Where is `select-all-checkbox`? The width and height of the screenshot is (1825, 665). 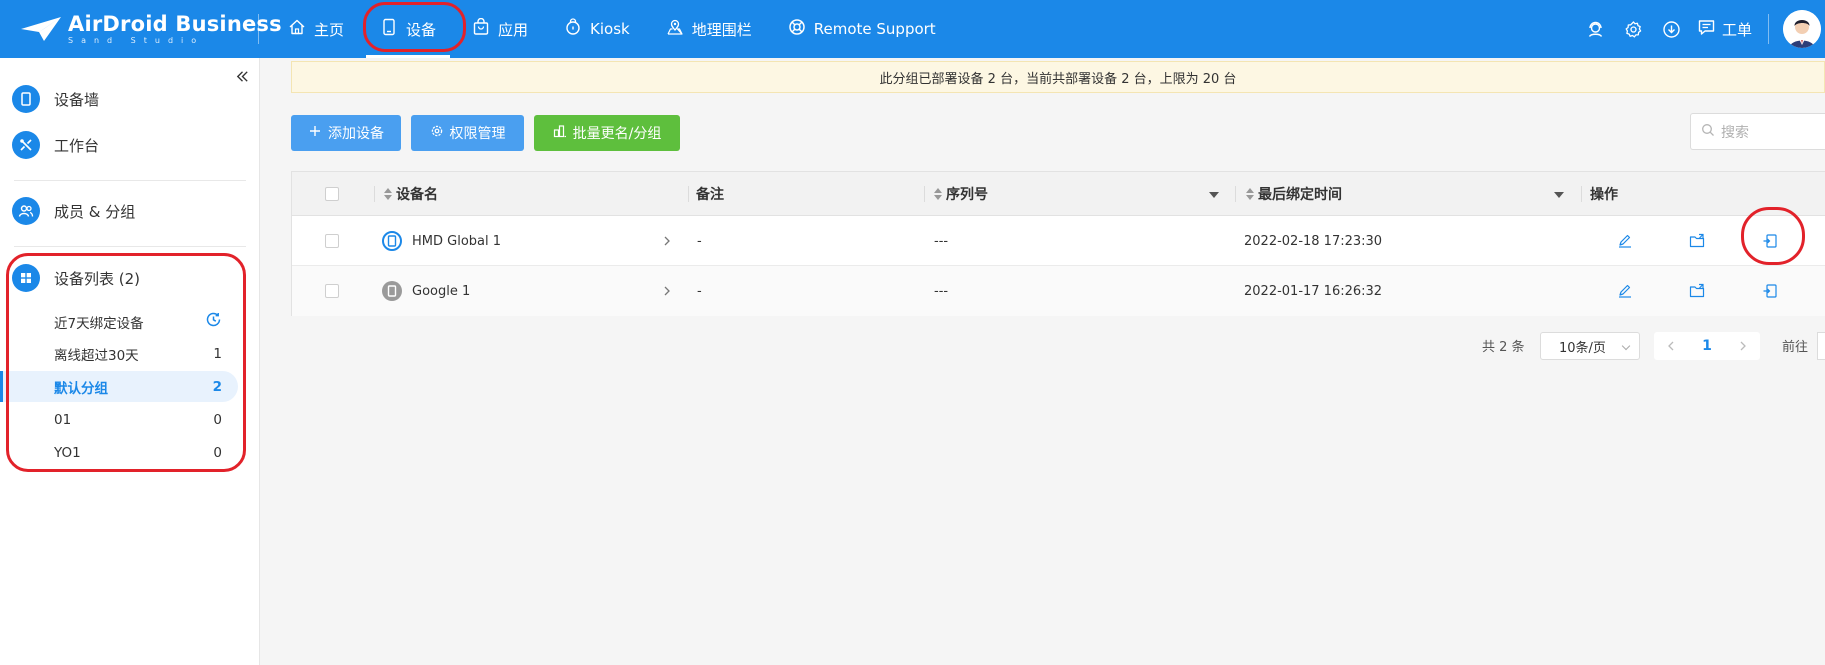
select-all-checkbox is located at coordinates (332, 194).